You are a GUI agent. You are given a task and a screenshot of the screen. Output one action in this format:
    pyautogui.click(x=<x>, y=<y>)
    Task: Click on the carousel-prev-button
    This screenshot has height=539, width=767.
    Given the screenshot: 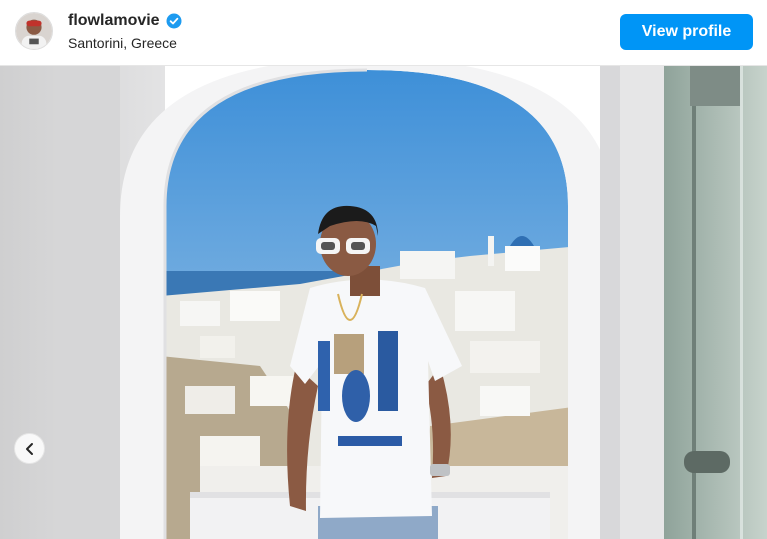 What is the action you would take?
    pyautogui.click(x=29, y=448)
    